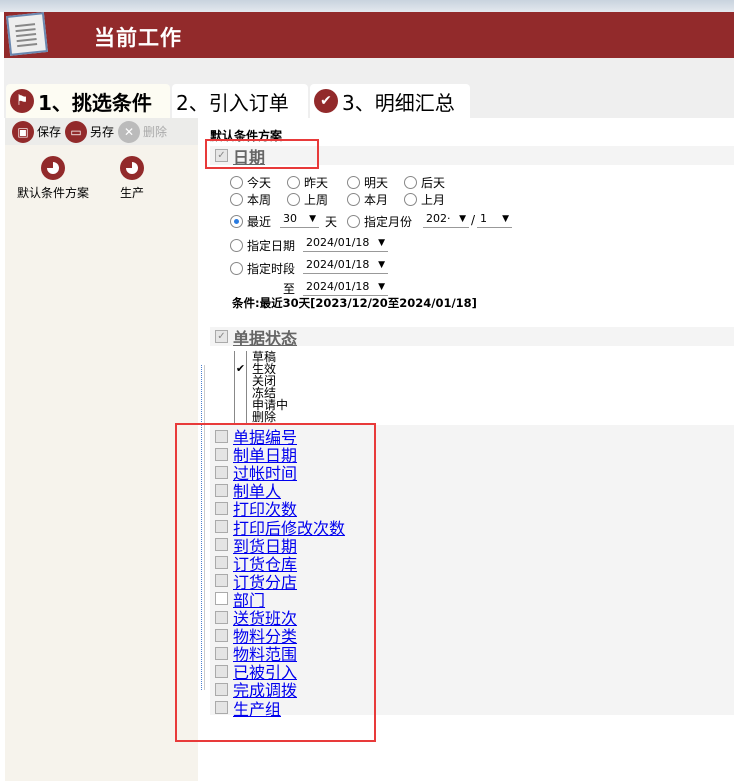 This screenshot has width=734, height=781. I want to click on scheme-default: 默认条件方案, so click(53, 178).